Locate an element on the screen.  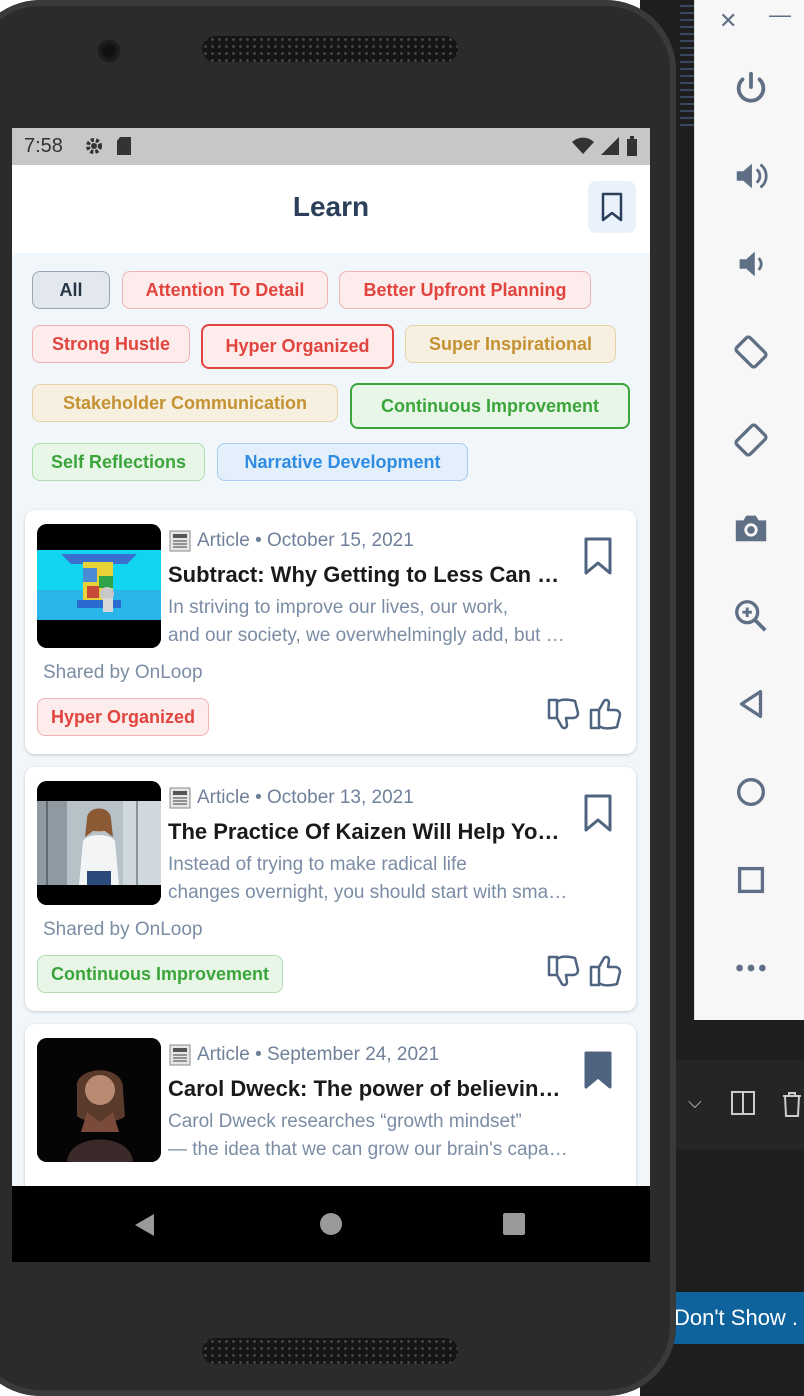
app-bar: Learn is located at coordinates (331, 209).